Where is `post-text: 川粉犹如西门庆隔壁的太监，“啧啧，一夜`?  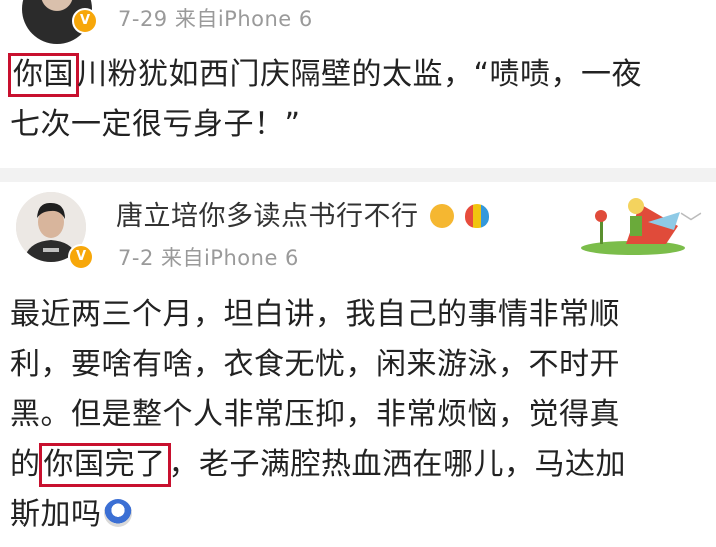
post-text: 川粉犹如西门庆隔壁的太监，“啧啧，一夜 is located at coordinates (360, 74).